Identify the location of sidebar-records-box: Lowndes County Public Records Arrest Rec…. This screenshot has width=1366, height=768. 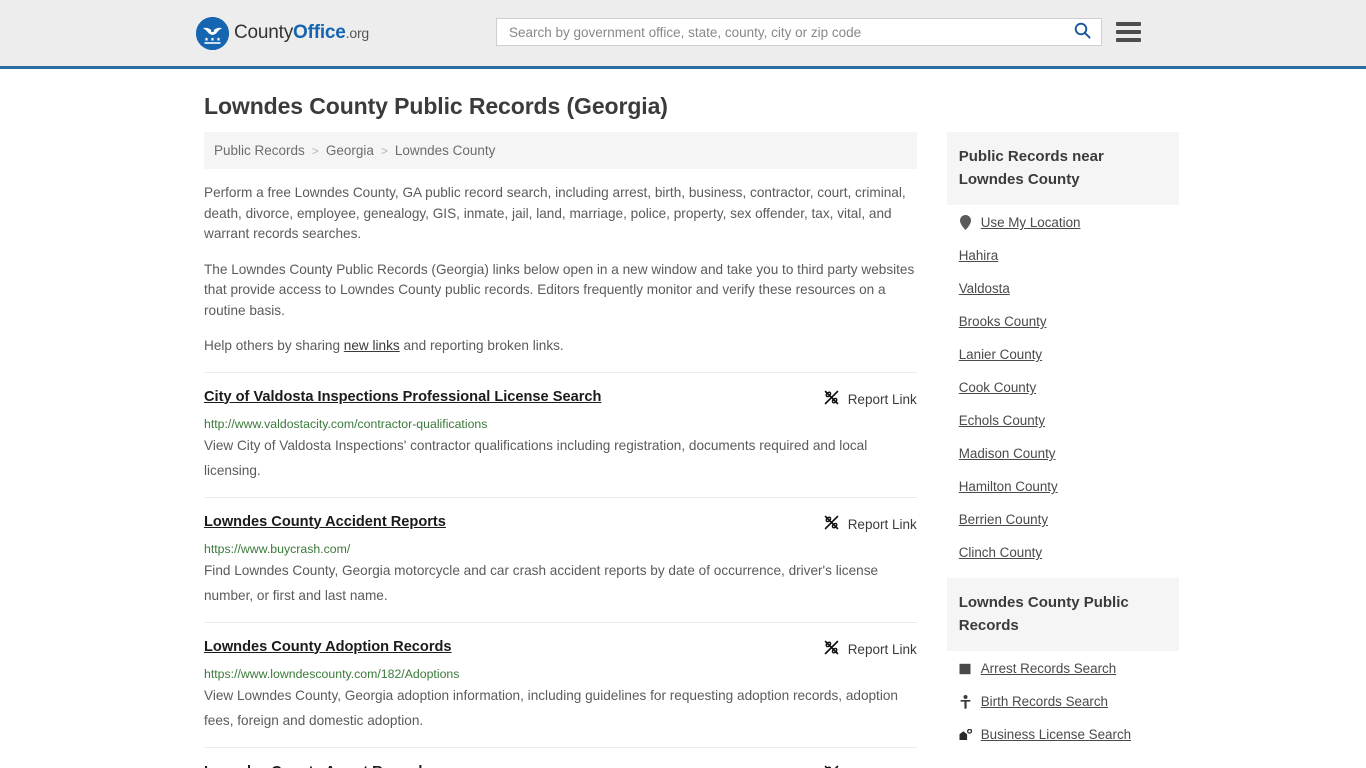
(1062, 660).